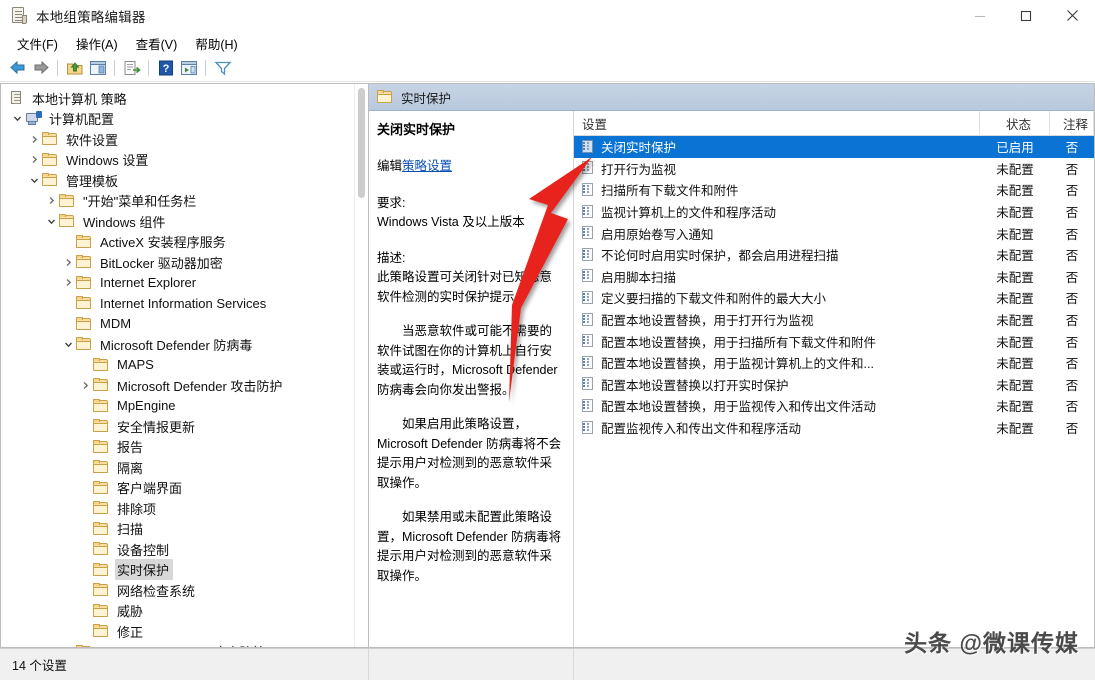 Image resolution: width=1095 pixels, height=680 pixels. I want to click on column-header-status: 状态, so click(1015, 123).